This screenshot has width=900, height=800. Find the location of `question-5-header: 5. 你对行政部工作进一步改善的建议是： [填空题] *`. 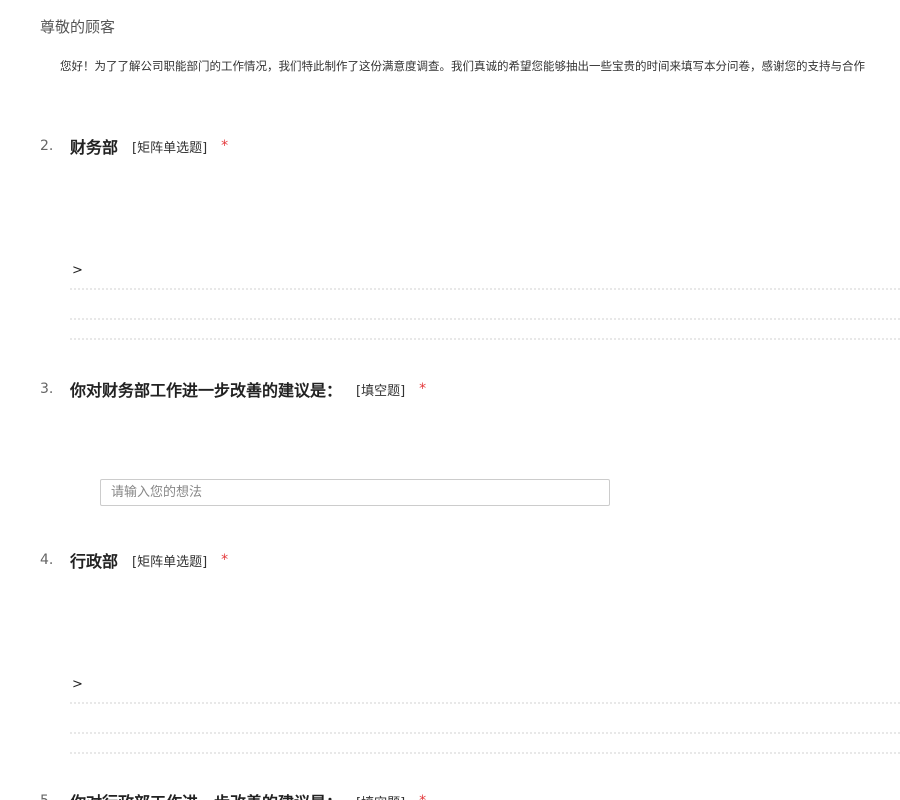

question-5-header: 5. 你对行政部工作进一步改善的建议是： [填空题] * is located at coordinates (470, 794).